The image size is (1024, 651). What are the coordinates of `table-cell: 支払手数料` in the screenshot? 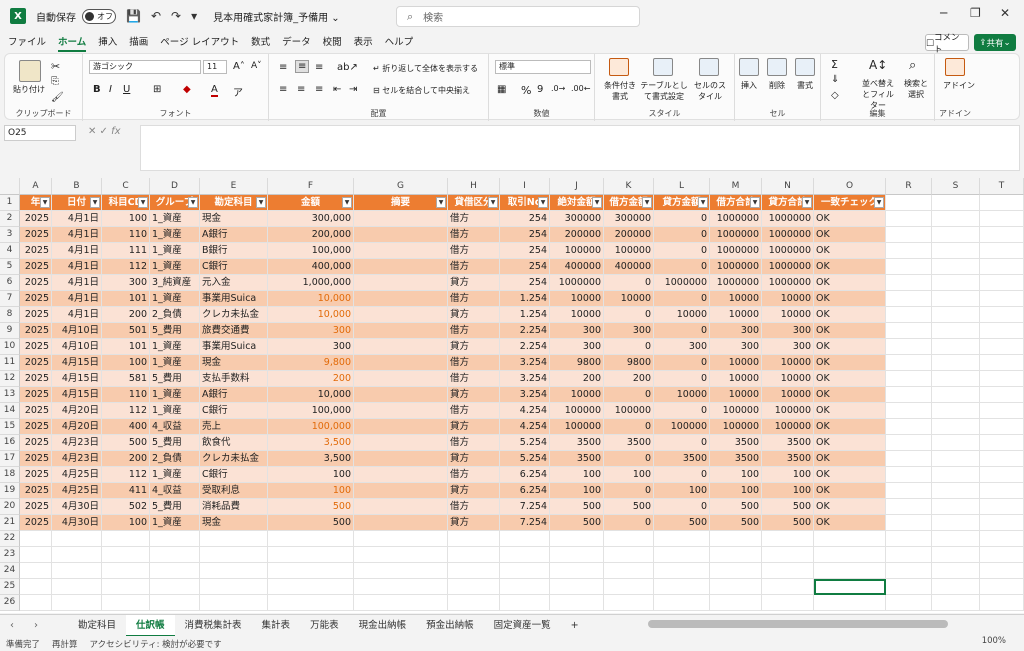 It's located at (234, 379).